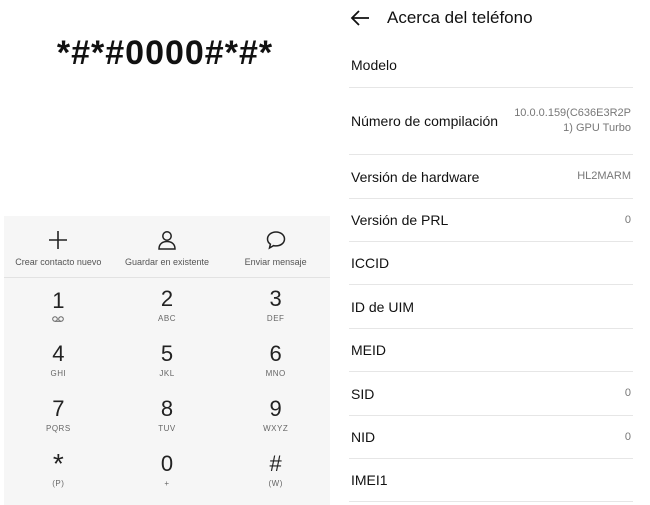  What do you see at coordinates (167, 408) in the screenshot?
I see `key-digit: 8` at bounding box center [167, 408].